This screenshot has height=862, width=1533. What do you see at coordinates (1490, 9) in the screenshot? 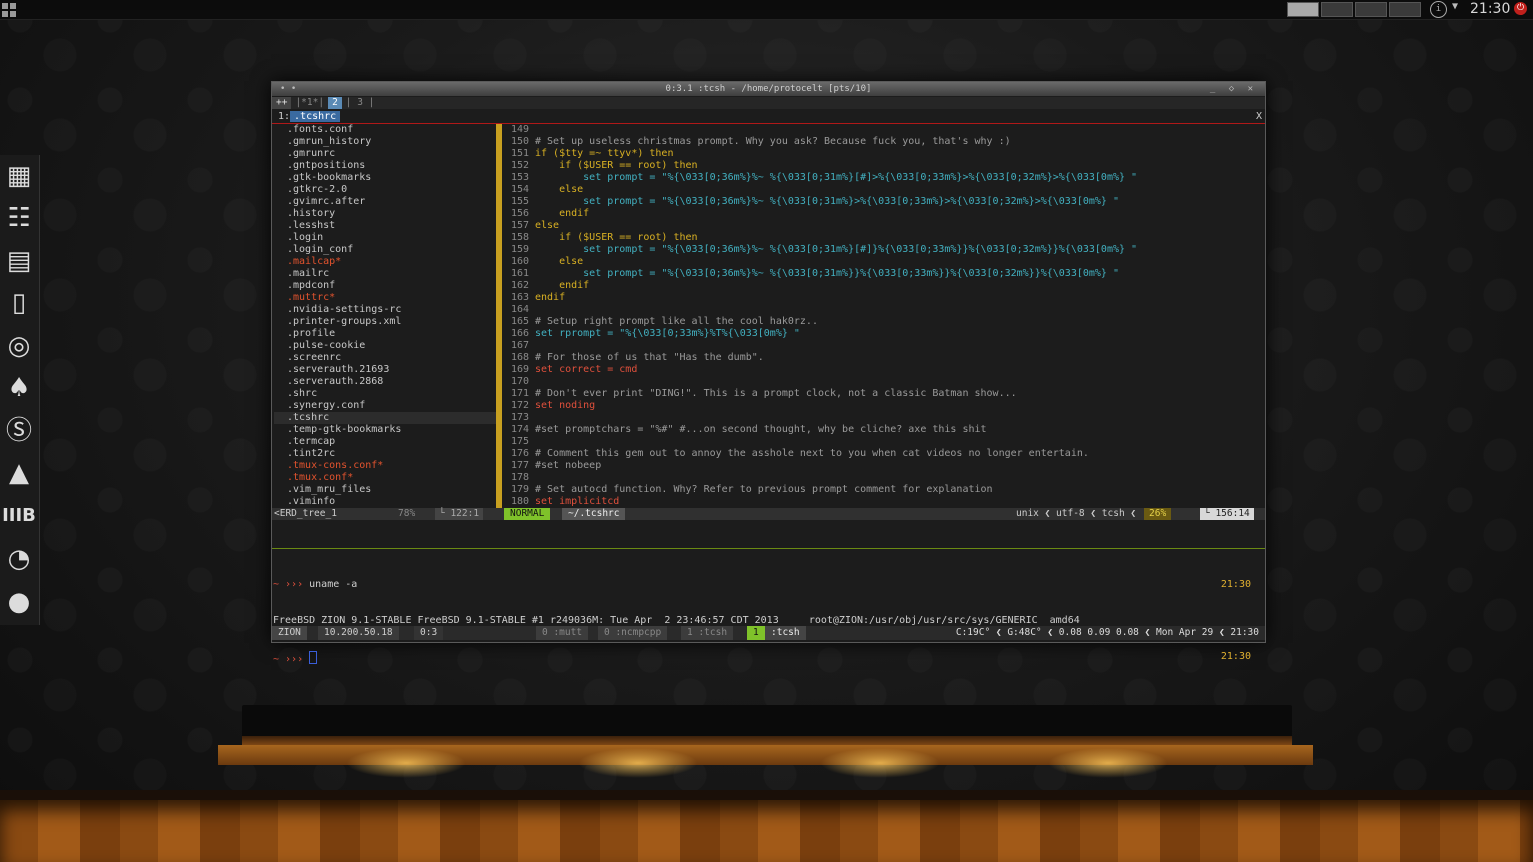
I see `clock: 21:30` at bounding box center [1490, 9].